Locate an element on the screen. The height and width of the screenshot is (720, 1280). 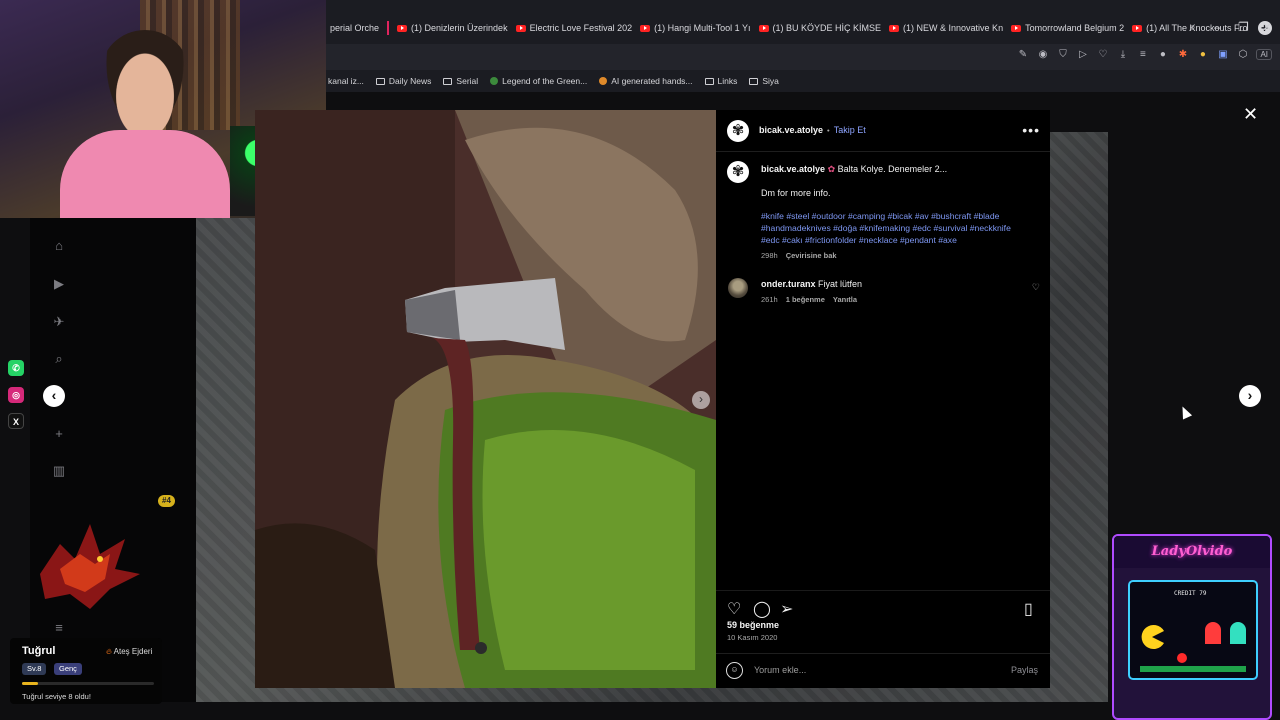
edit-icon: ✎ is located at coordinates (1022, 54).